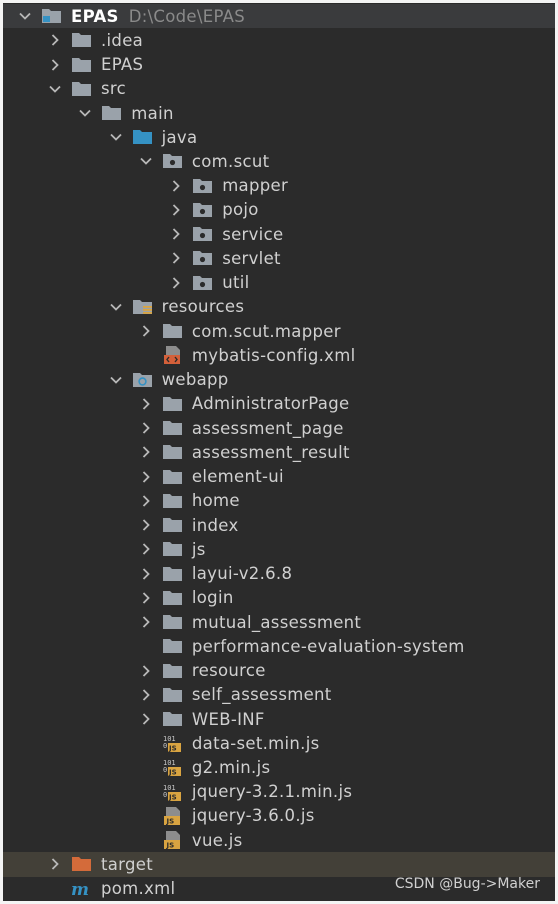 This screenshot has height=904, width=558. I want to click on tree-item-label: js, so click(198, 549).